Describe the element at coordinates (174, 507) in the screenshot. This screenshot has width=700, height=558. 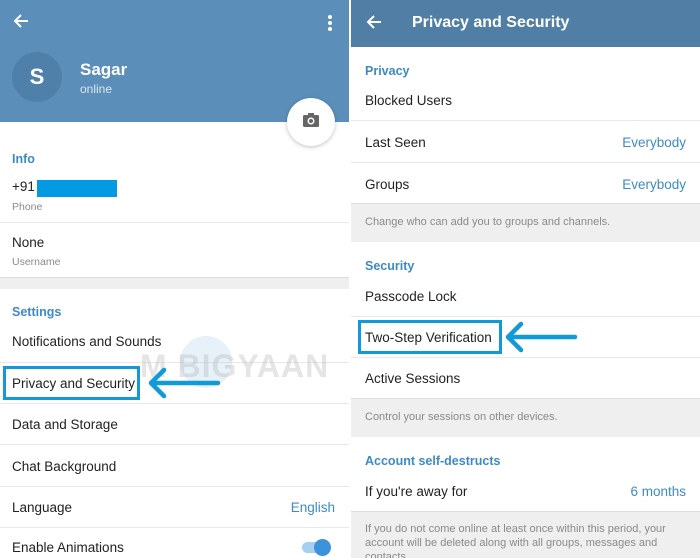
I see `settings-item-language: Language English` at that location.